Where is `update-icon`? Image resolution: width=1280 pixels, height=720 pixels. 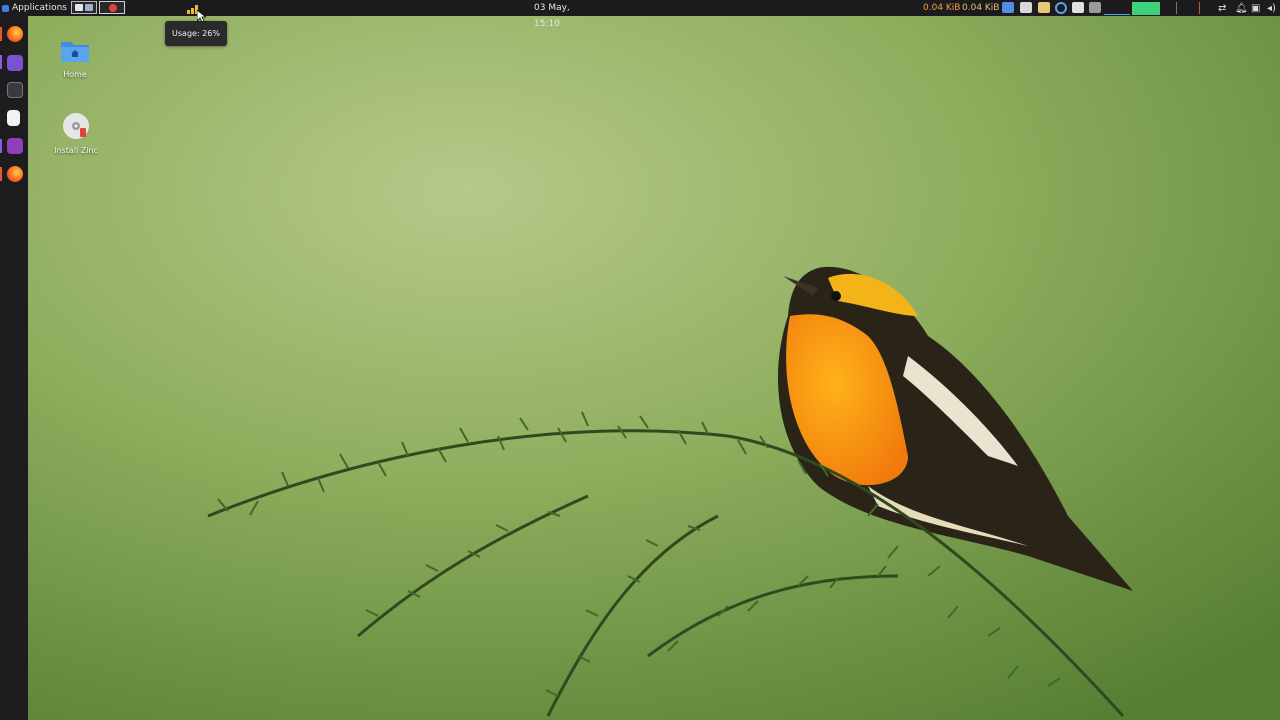
update-icon is located at coordinates (1061, 8).